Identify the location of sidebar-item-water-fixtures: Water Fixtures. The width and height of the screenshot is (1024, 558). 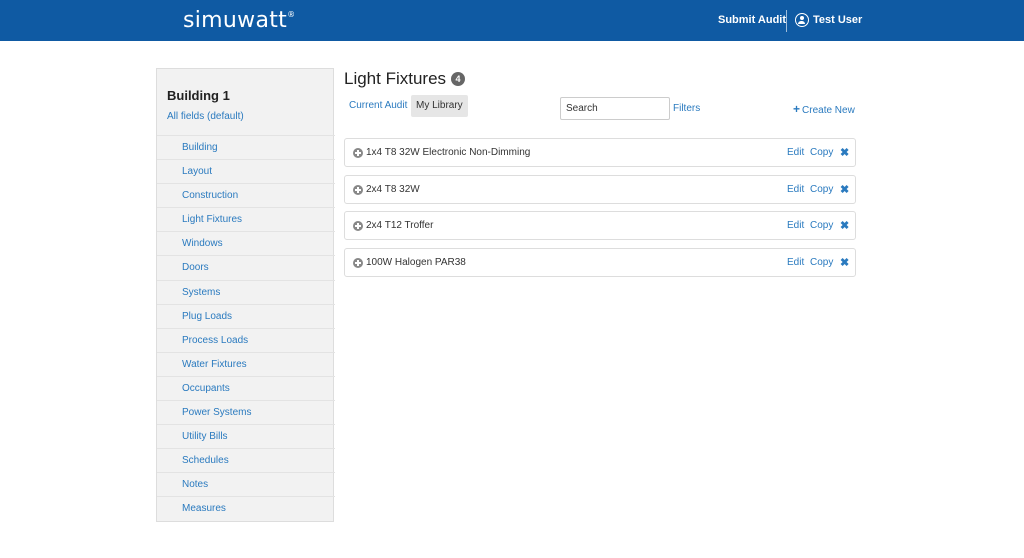
(246, 363).